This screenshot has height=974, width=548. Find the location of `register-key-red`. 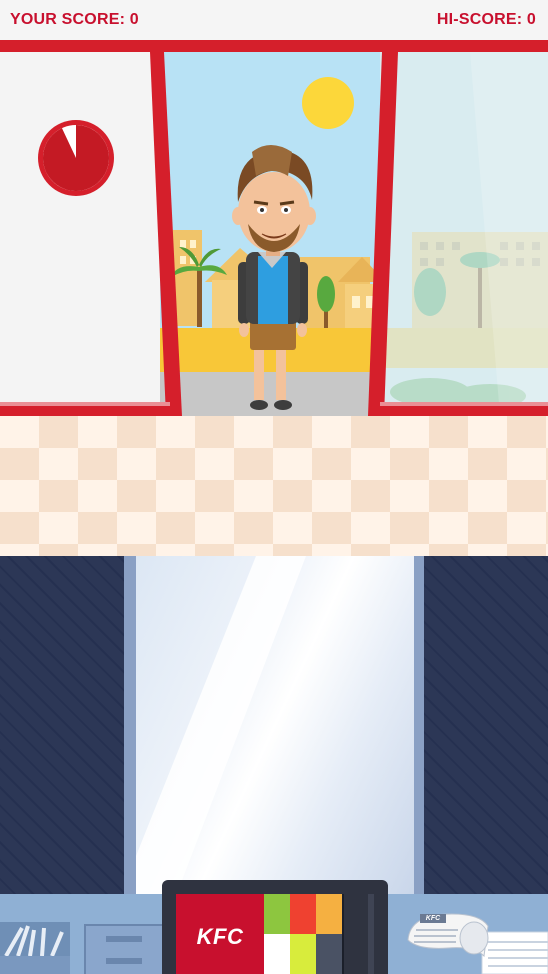

register-key-red is located at coordinates (303, 914).